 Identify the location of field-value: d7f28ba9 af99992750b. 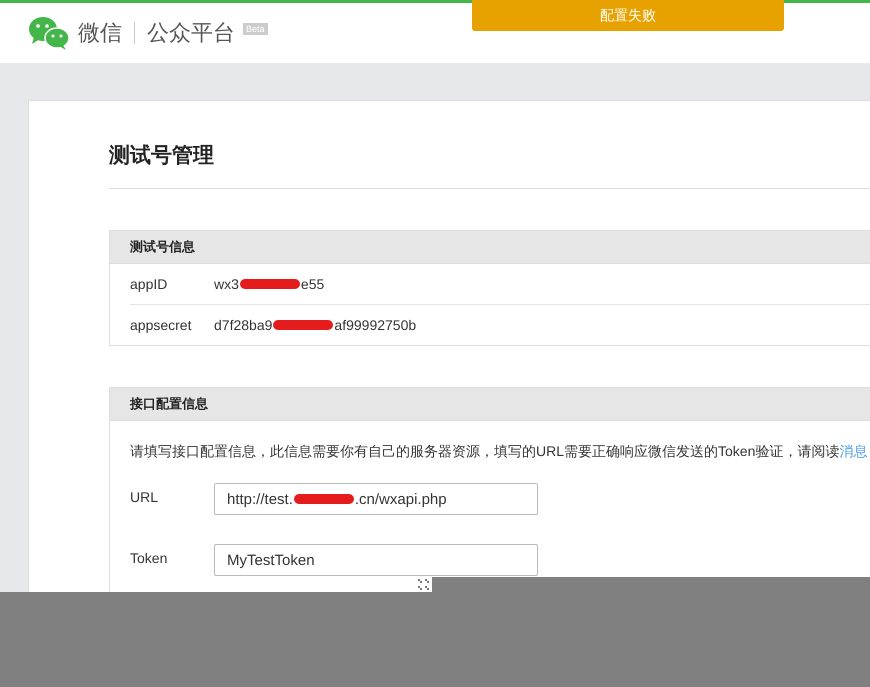
(315, 325).